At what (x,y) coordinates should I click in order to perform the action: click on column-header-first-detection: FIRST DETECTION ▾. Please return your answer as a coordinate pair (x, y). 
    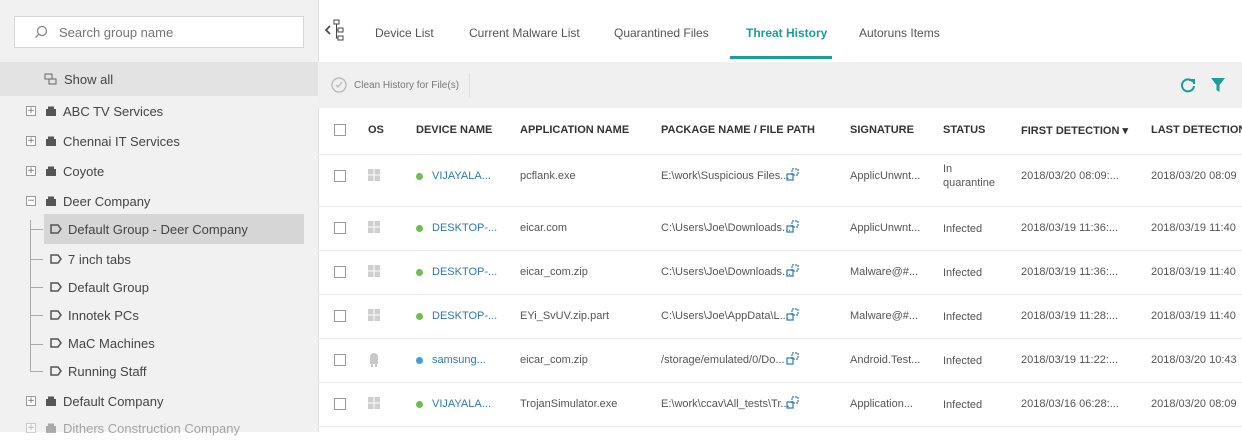
    Looking at the image, I should click on (1074, 130).